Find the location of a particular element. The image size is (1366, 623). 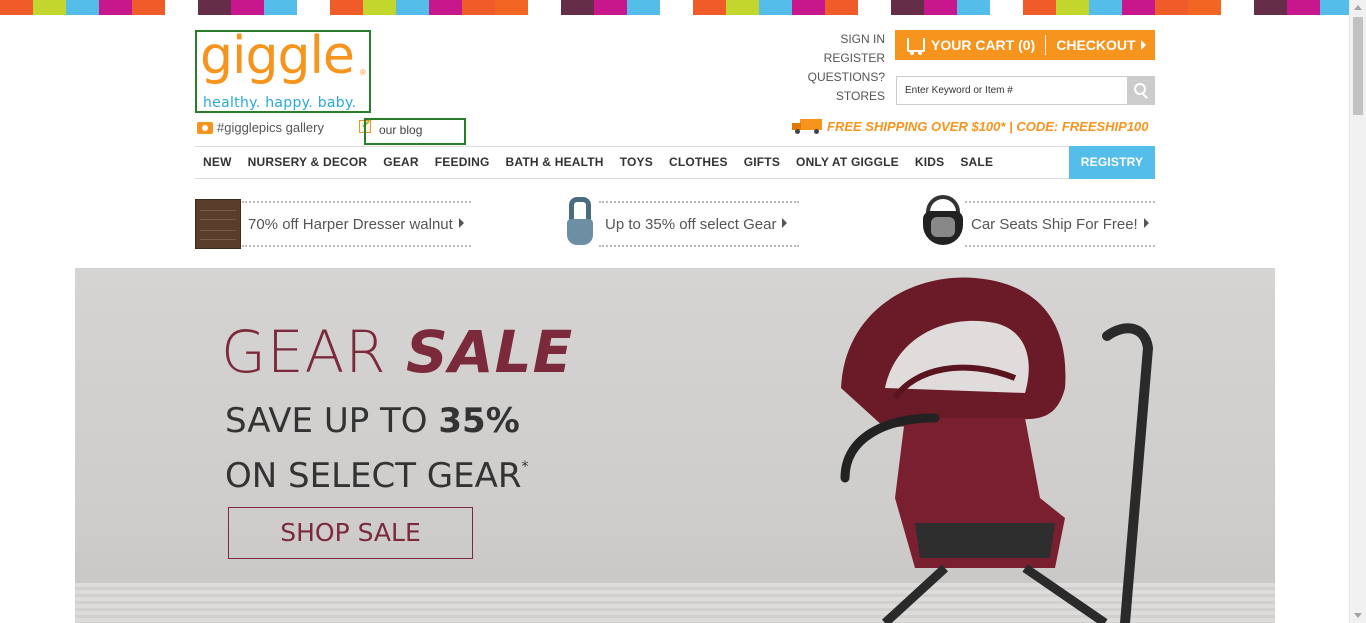

promo-text: Up to 35% off select Gear is located at coordinates (699, 224).